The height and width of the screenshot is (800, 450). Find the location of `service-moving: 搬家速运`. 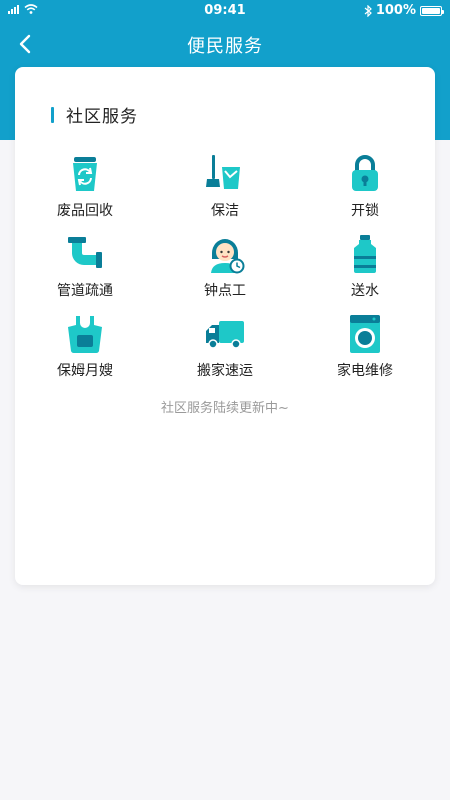

service-moving: 搬家速运 is located at coordinates (225, 353).